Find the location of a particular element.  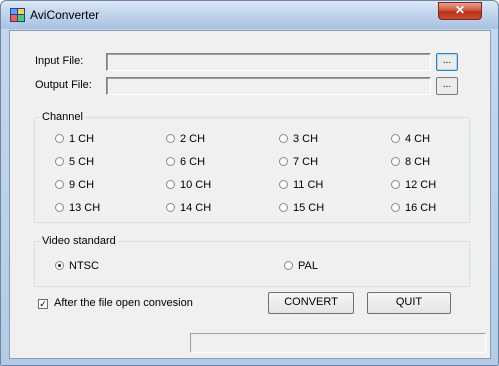

radio-channel-11: 11 CH is located at coordinates (301, 185).